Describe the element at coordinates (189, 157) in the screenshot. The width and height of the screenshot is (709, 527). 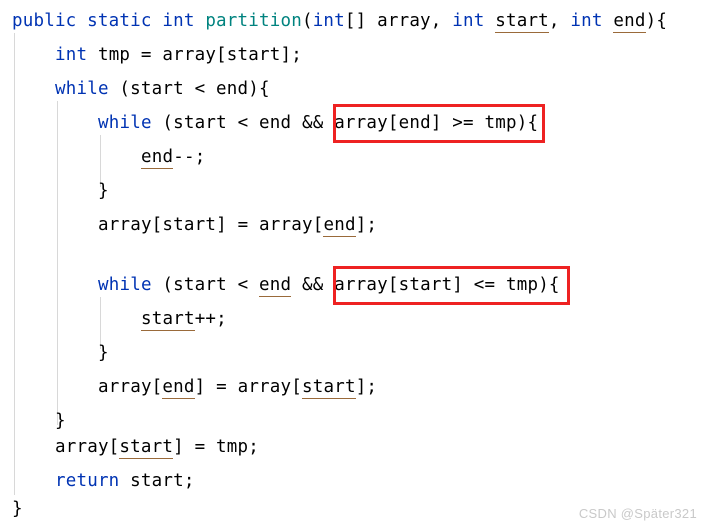
I see `plain-token: --;` at that location.